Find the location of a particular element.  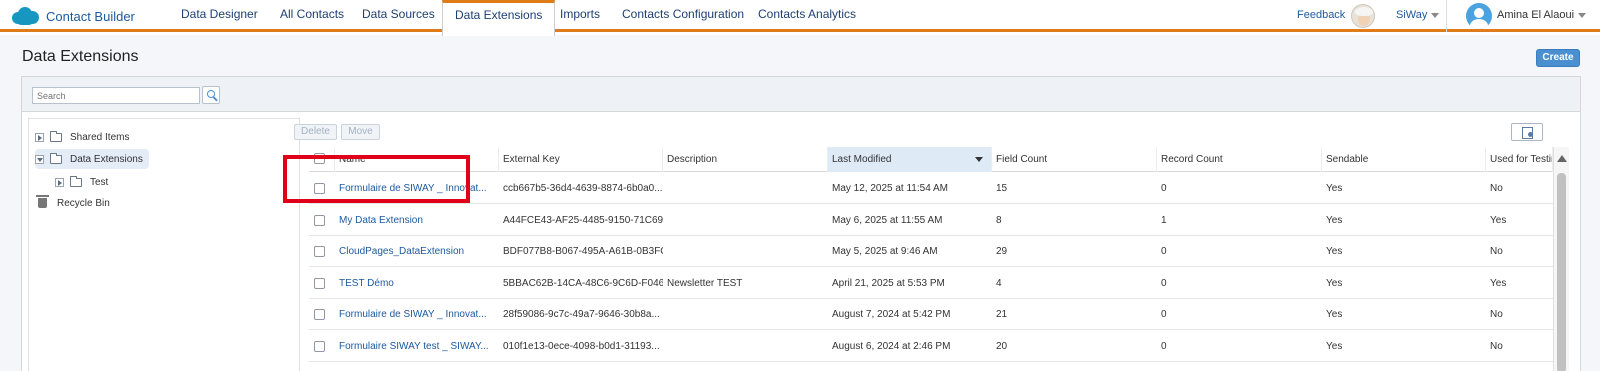

move-button: Move is located at coordinates (360, 132).